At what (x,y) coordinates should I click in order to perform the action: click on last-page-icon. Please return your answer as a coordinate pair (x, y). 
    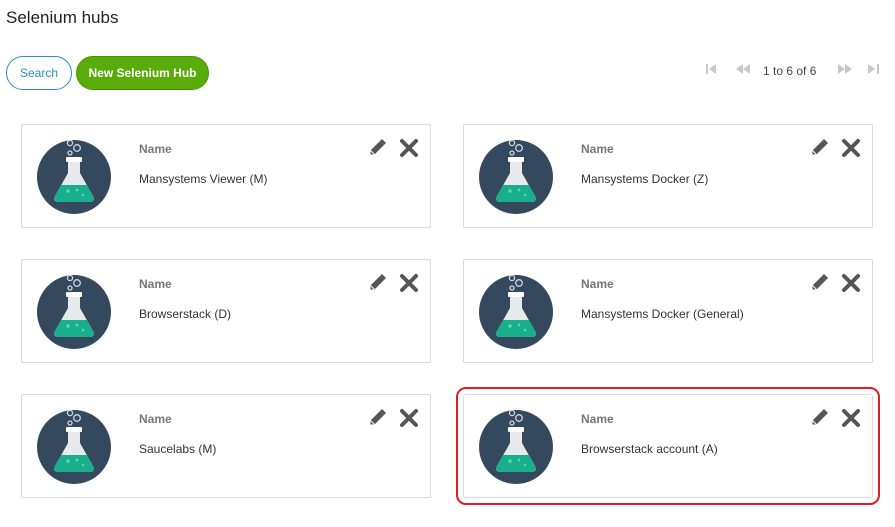
    Looking at the image, I should click on (873, 70).